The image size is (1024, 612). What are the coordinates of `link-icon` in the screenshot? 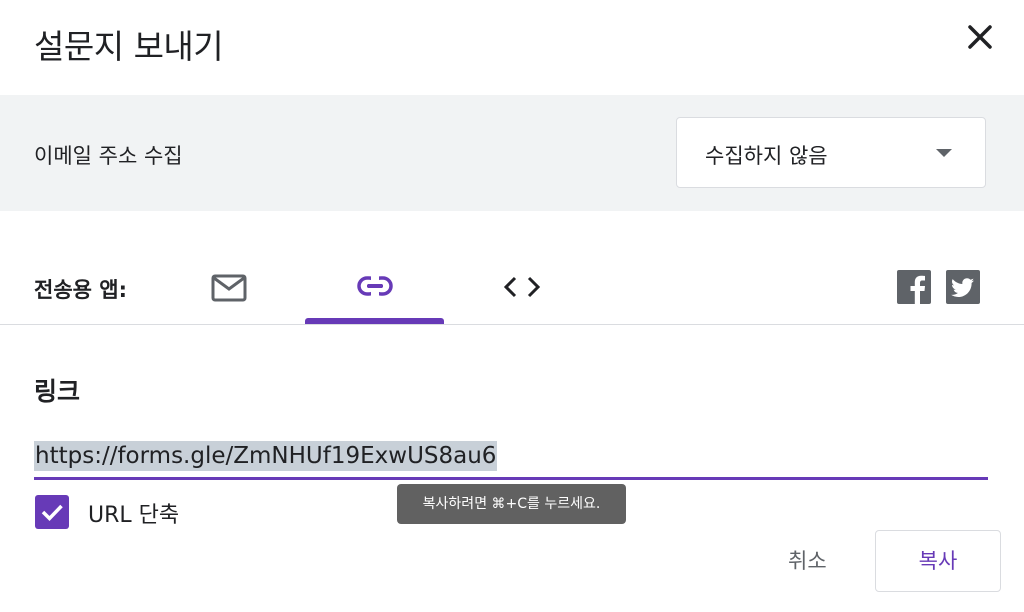 It's located at (375, 286).